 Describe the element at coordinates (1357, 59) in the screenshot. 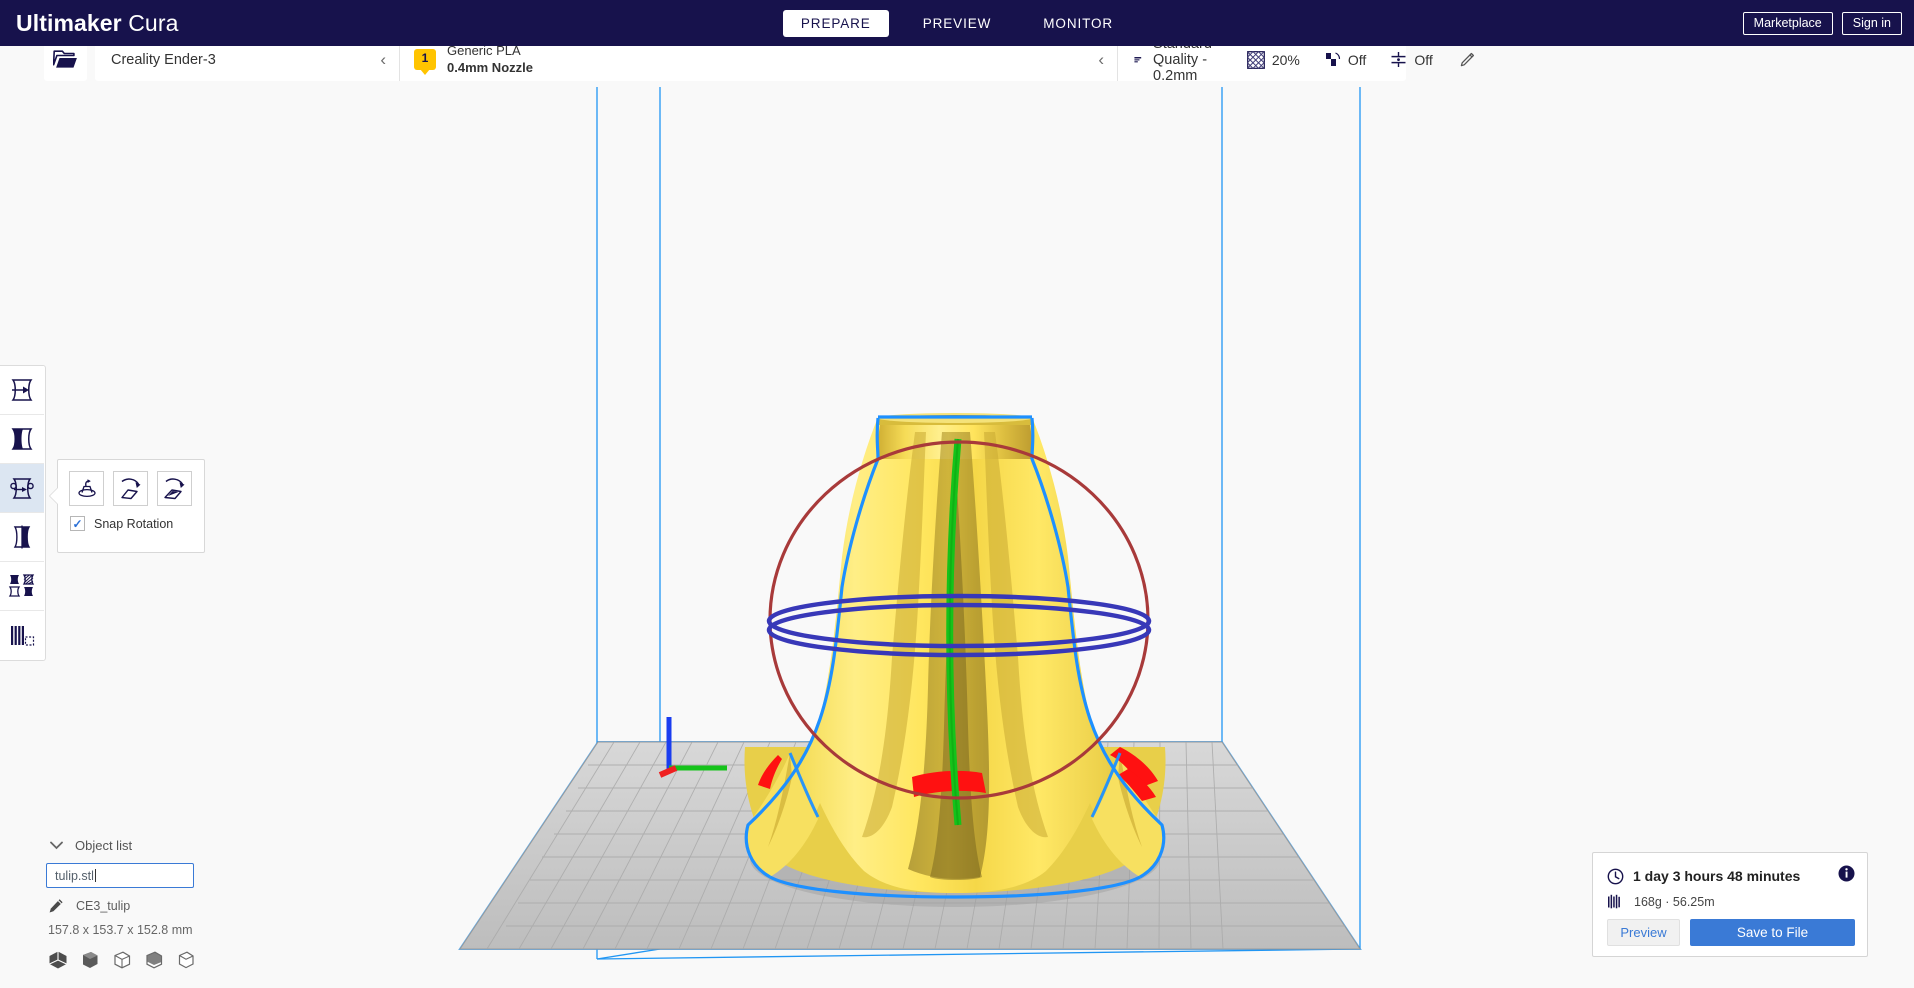

I see `support-value: Off` at that location.